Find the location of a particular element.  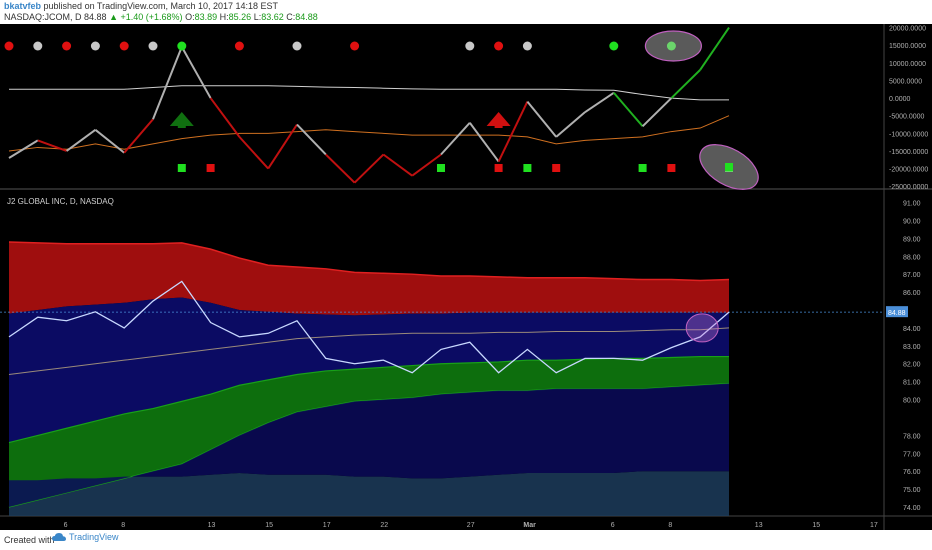

price-y-tick-label: 80.00 is located at coordinates (912, 401).